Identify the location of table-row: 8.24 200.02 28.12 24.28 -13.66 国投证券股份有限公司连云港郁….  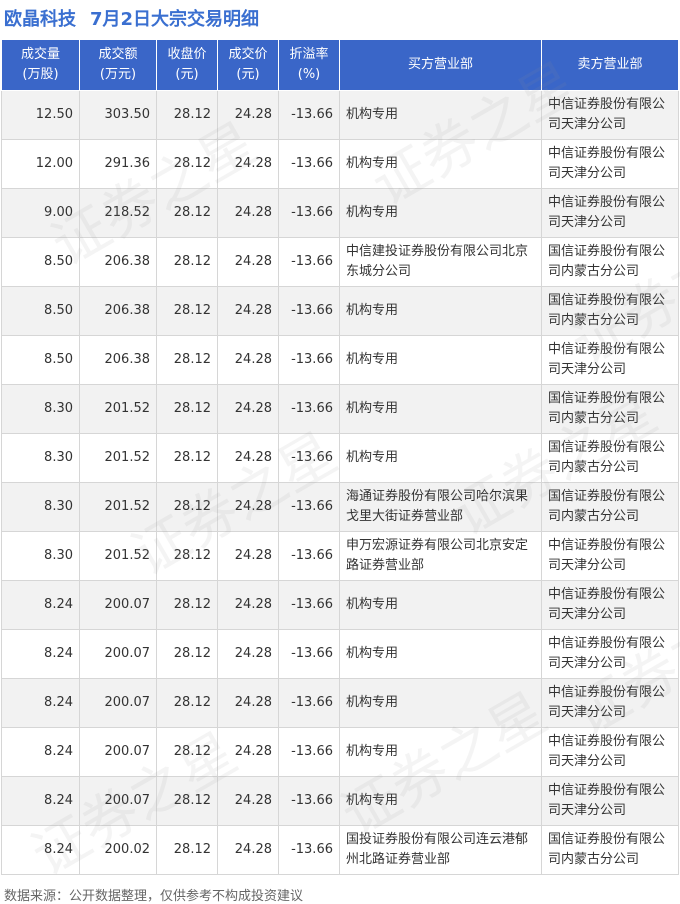
(340, 850).